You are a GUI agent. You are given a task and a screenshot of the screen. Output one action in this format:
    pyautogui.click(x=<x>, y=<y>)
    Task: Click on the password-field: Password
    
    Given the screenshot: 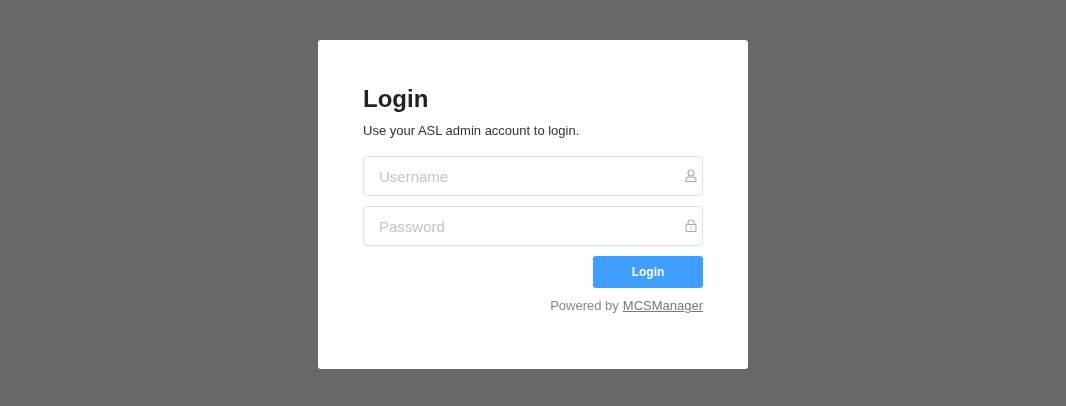 What is the action you would take?
    pyautogui.click(x=533, y=226)
    